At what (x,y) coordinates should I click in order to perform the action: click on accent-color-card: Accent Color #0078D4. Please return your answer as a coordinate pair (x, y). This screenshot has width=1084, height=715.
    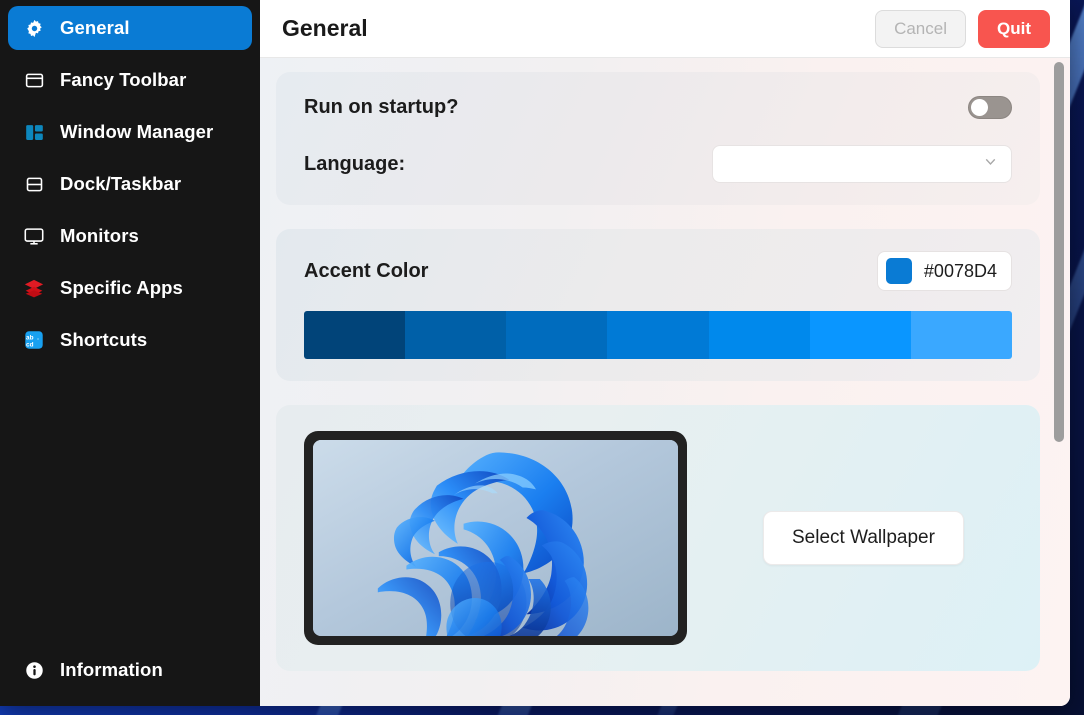
    Looking at the image, I should click on (658, 305).